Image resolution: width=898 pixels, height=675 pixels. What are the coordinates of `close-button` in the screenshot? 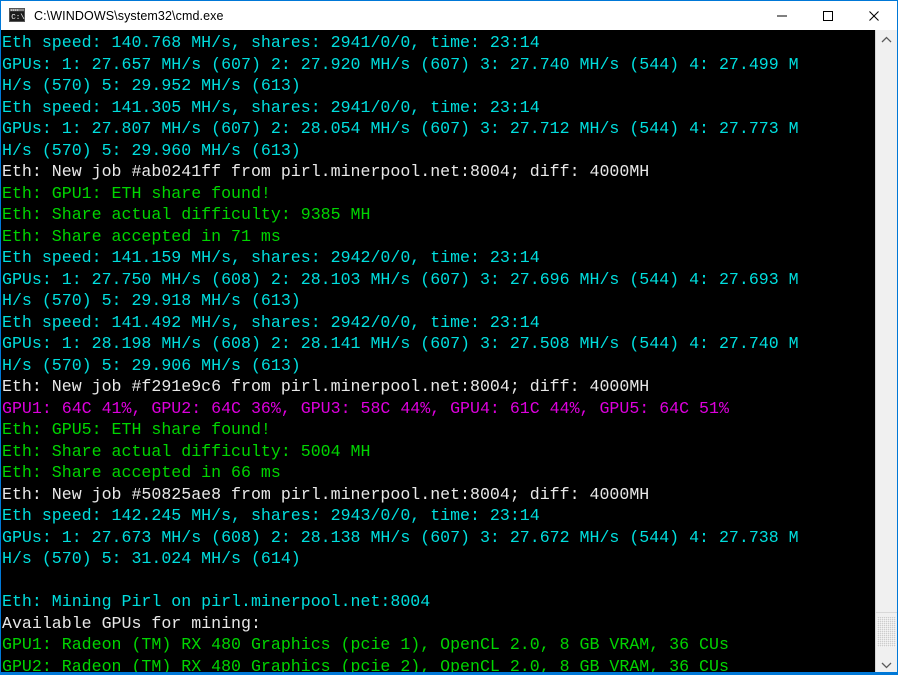 It's located at (874, 16).